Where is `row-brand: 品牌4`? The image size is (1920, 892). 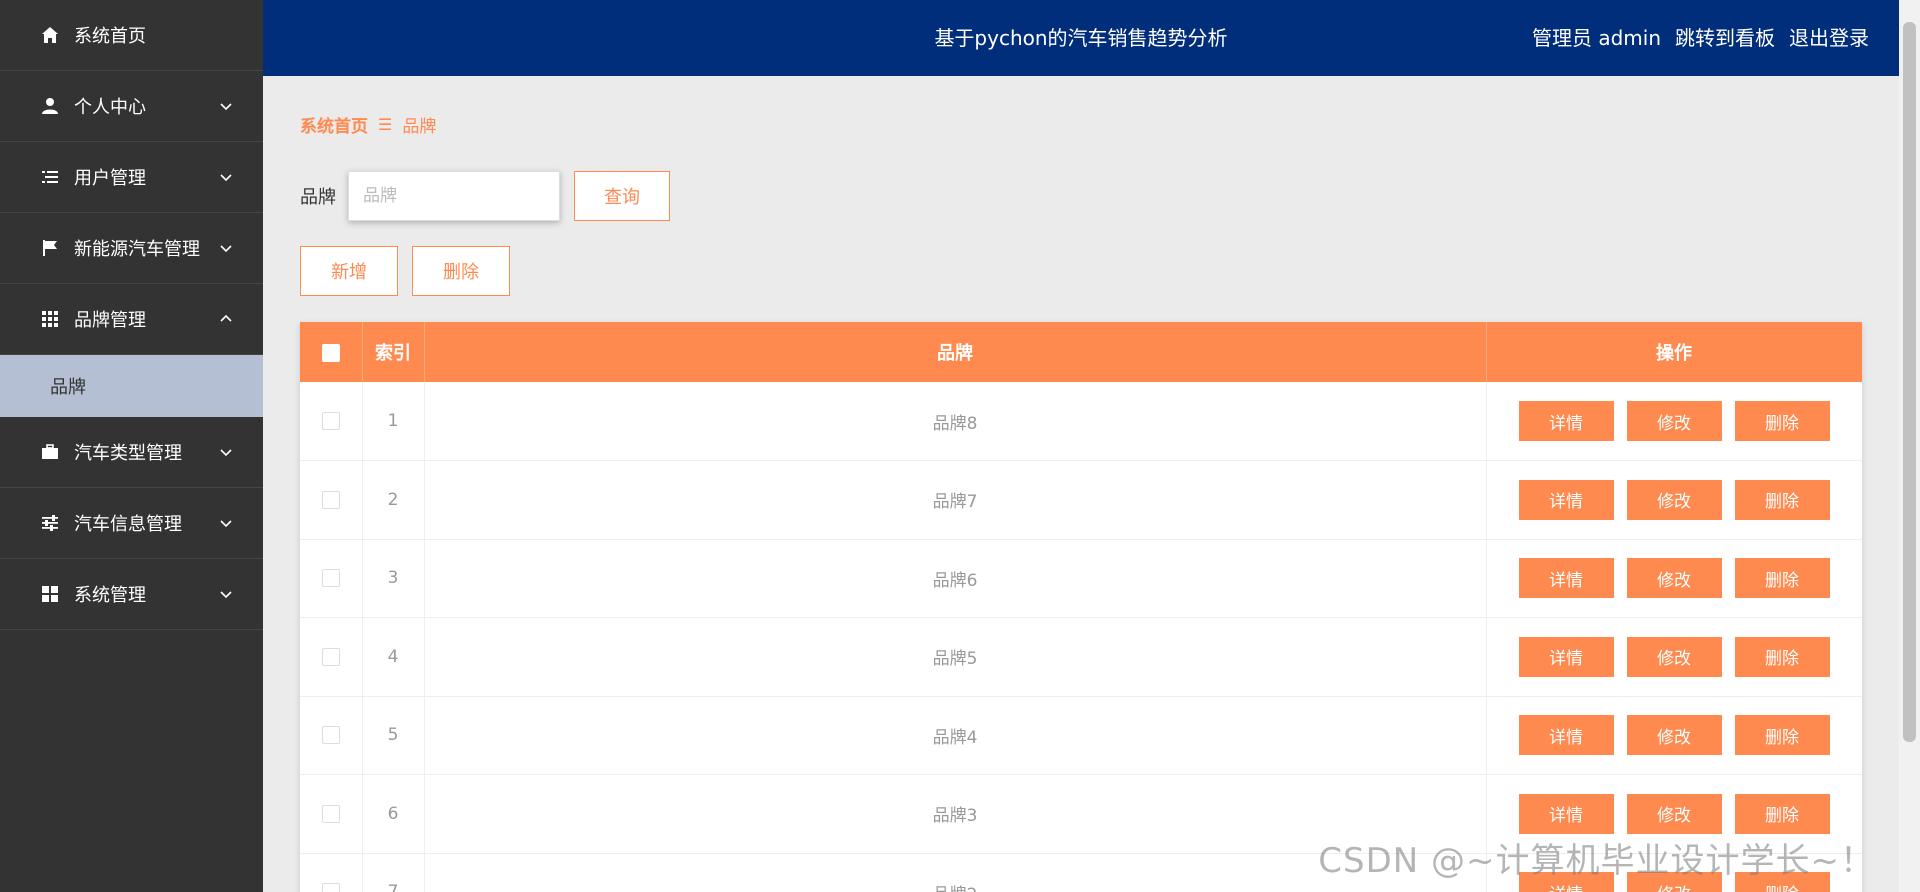 row-brand: 品牌4 is located at coordinates (955, 735).